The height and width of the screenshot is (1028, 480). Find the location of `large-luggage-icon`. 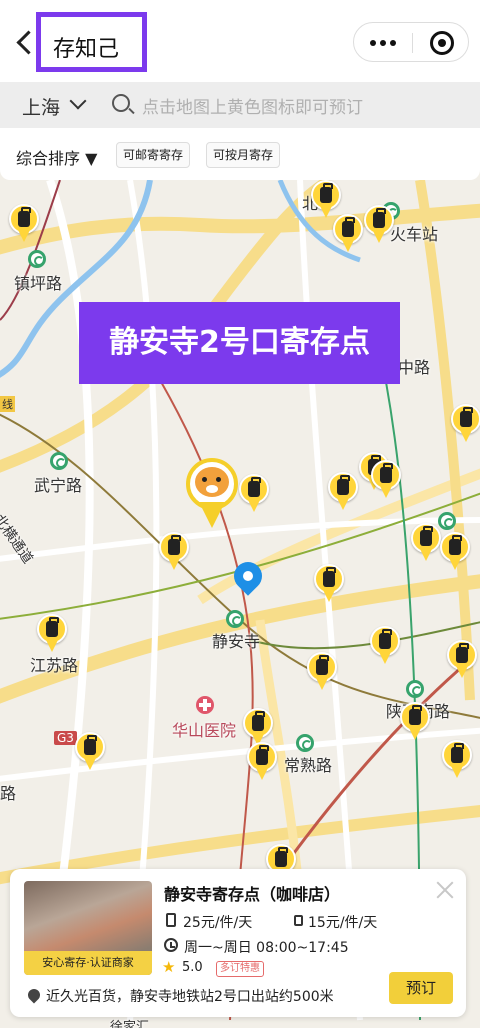

large-luggage-icon is located at coordinates (171, 920).